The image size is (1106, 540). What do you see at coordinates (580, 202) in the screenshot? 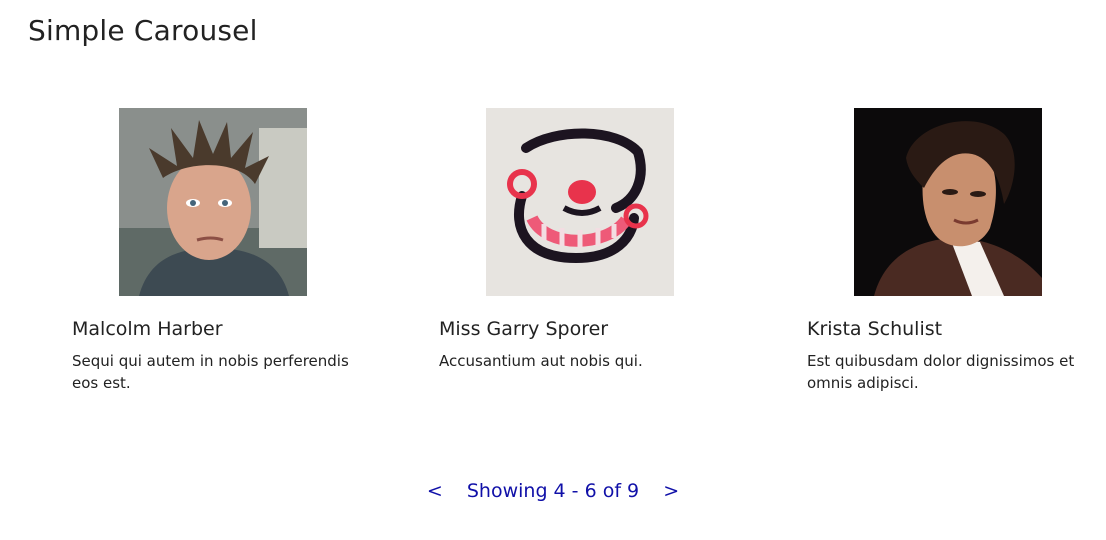
I see `avatar-drawing` at bounding box center [580, 202].